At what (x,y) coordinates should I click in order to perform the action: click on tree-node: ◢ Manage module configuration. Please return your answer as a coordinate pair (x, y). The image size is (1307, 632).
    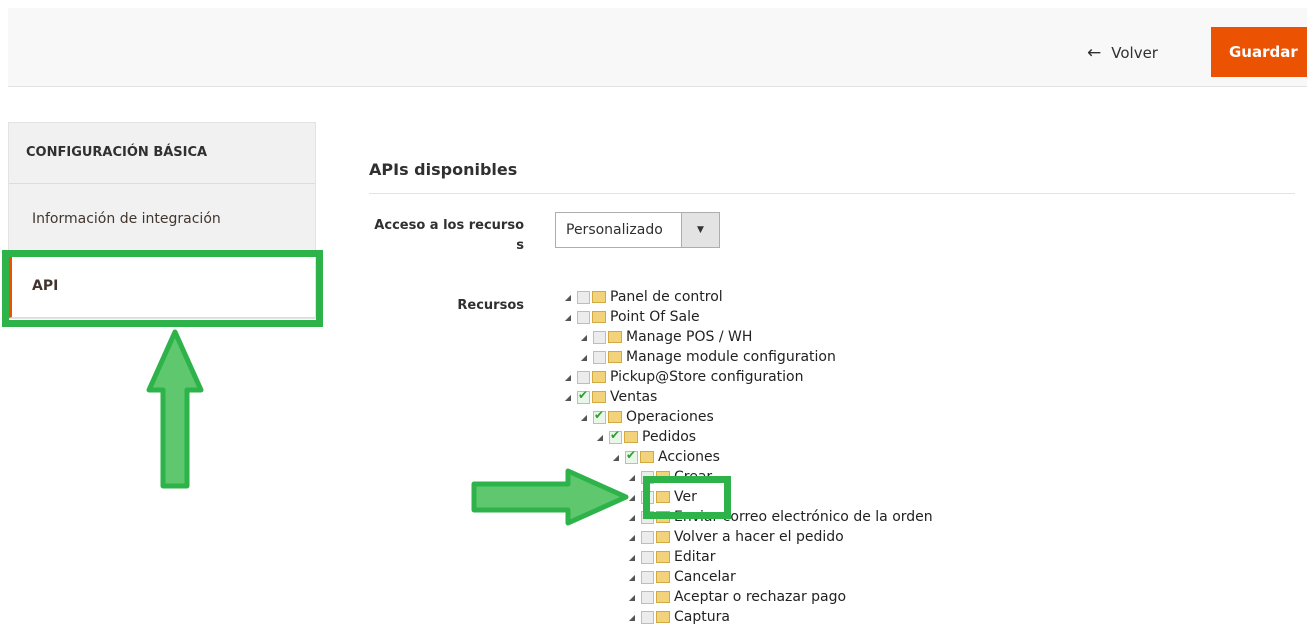
    Looking at the image, I should click on (707, 357).